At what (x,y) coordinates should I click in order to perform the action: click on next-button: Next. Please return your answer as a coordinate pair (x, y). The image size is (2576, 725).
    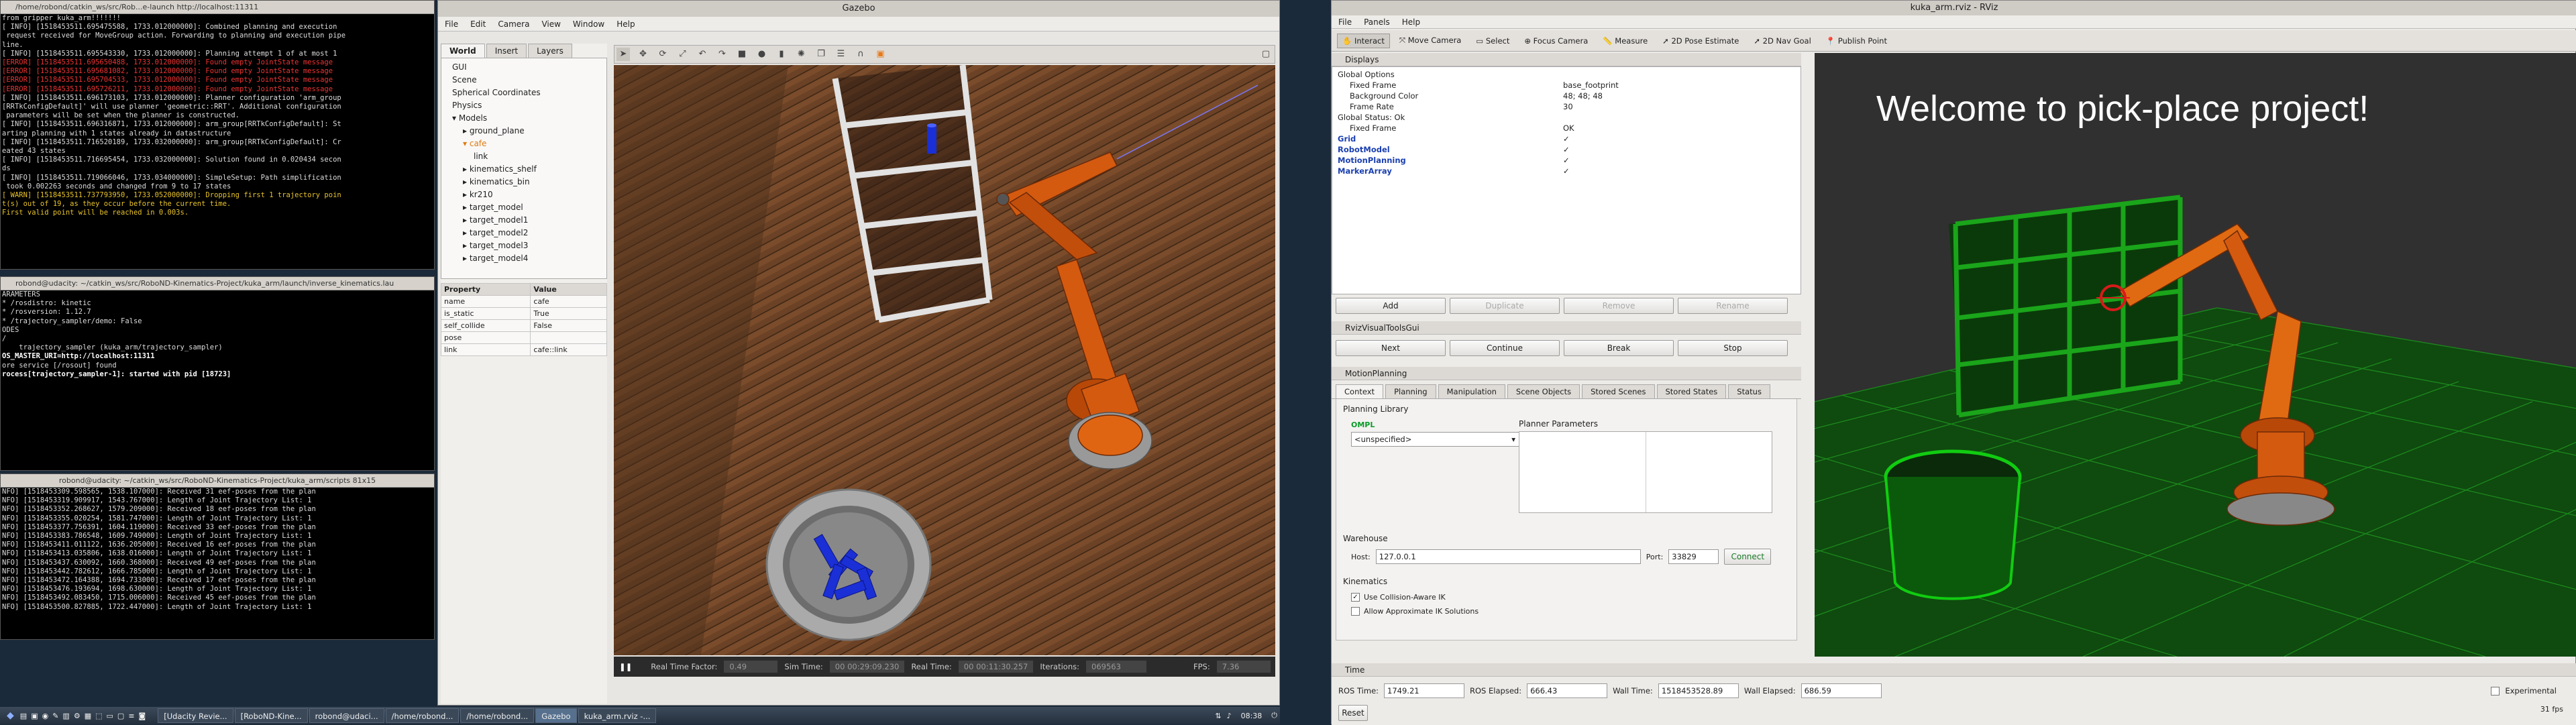
    Looking at the image, I should click on (1391, 348).